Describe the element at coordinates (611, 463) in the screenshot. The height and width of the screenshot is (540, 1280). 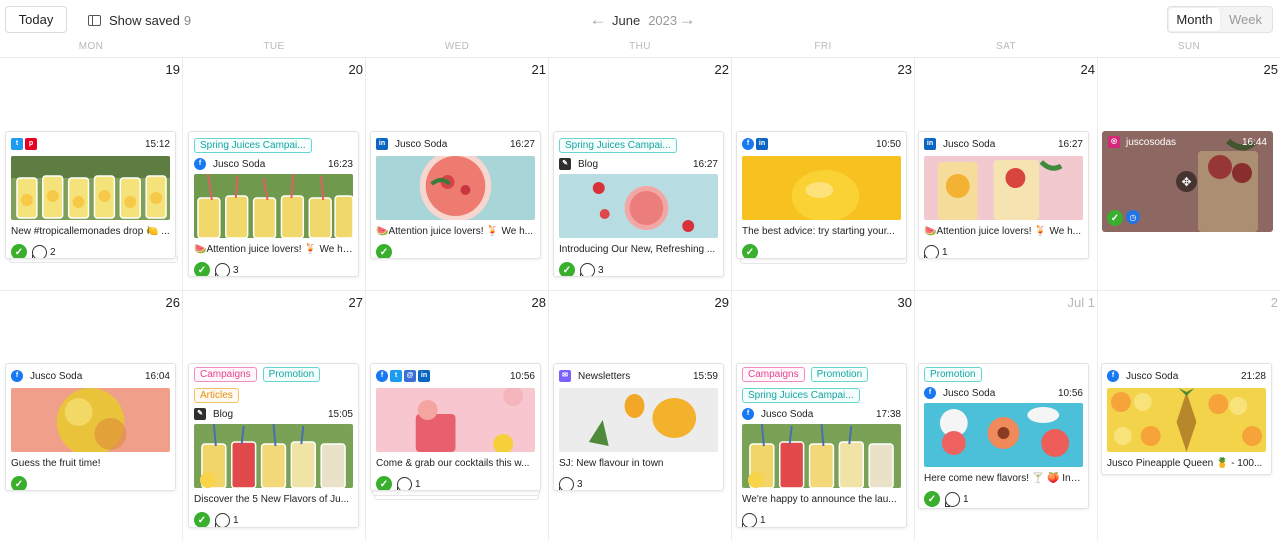
I see `post-caption: SJ: New flavour in town` at that location.